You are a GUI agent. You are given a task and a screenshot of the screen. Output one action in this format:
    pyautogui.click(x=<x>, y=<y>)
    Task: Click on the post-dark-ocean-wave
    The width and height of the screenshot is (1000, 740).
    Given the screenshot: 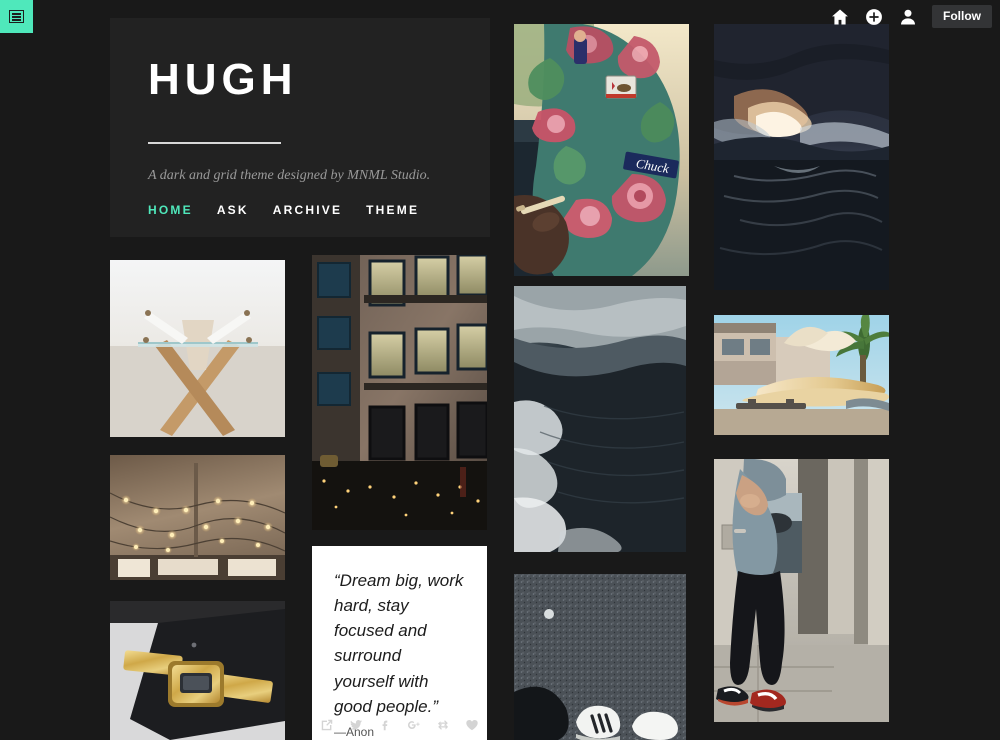 What is the action you would take?
    pyautogui.click(x=600, y=419)
    